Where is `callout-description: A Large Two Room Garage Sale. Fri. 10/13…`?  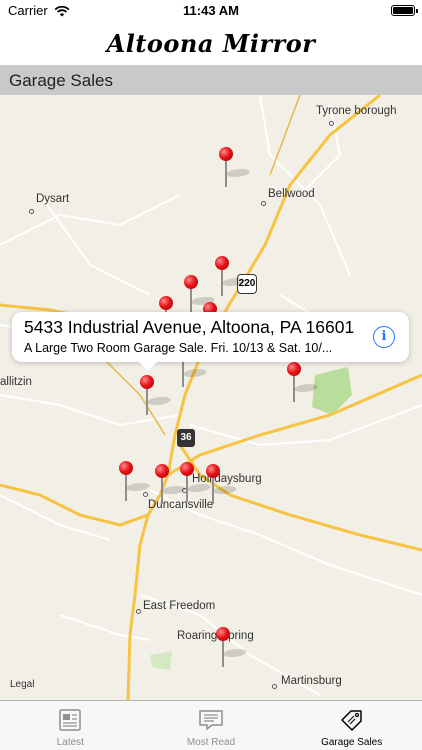
callout-description: A Large Two Room Garage Sale. Fri. 10/13… is located at coordinates (178, 348).